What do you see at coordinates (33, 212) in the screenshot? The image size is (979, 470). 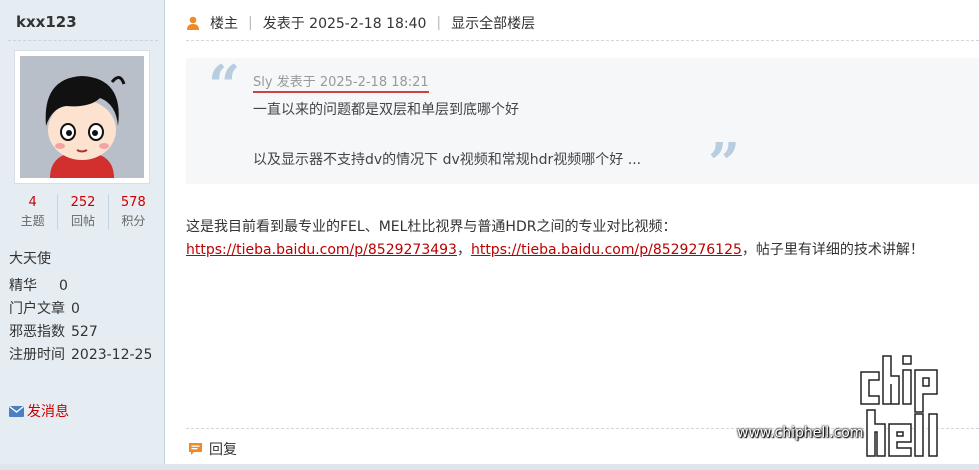 I see `stat-topics: 4 主题` at bounding box center [33, 212].